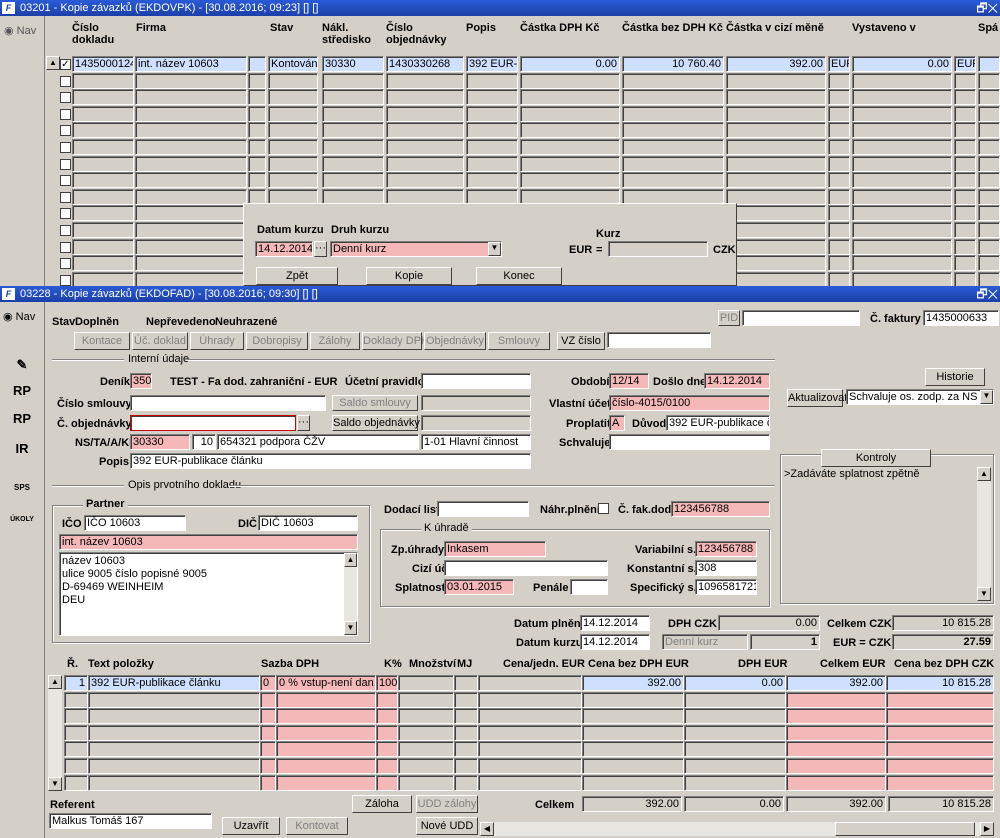 This screenshot has height=838, width=1000. I want to click on window-controls-icon: 🗗✕, so click(987, 294).